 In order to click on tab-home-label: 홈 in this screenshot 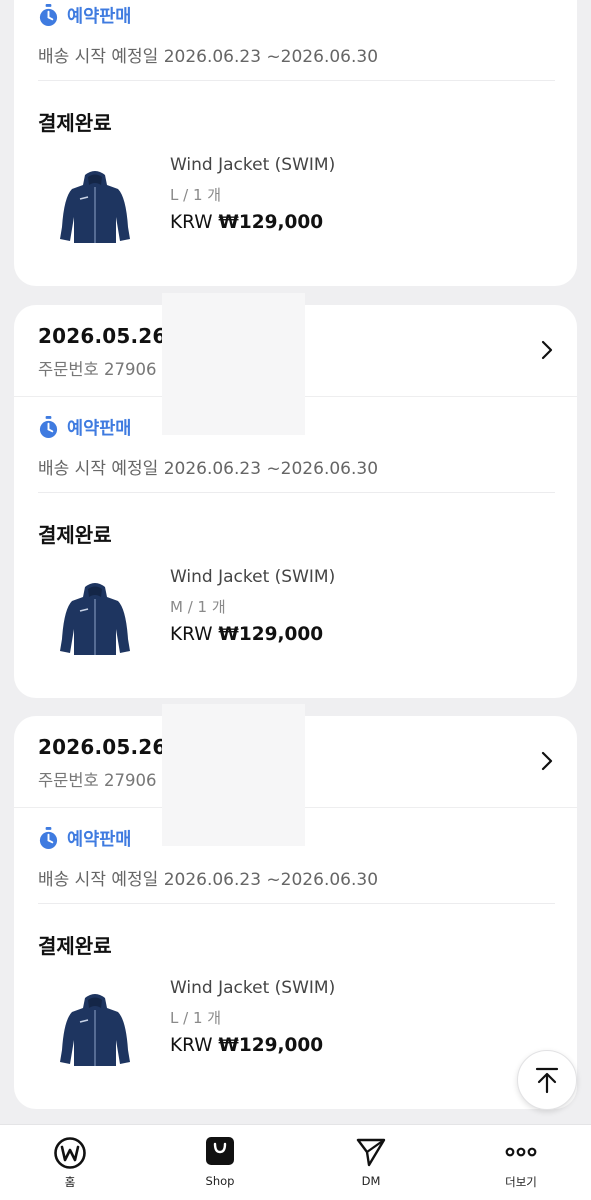, I will do `click(70, 1182)`.